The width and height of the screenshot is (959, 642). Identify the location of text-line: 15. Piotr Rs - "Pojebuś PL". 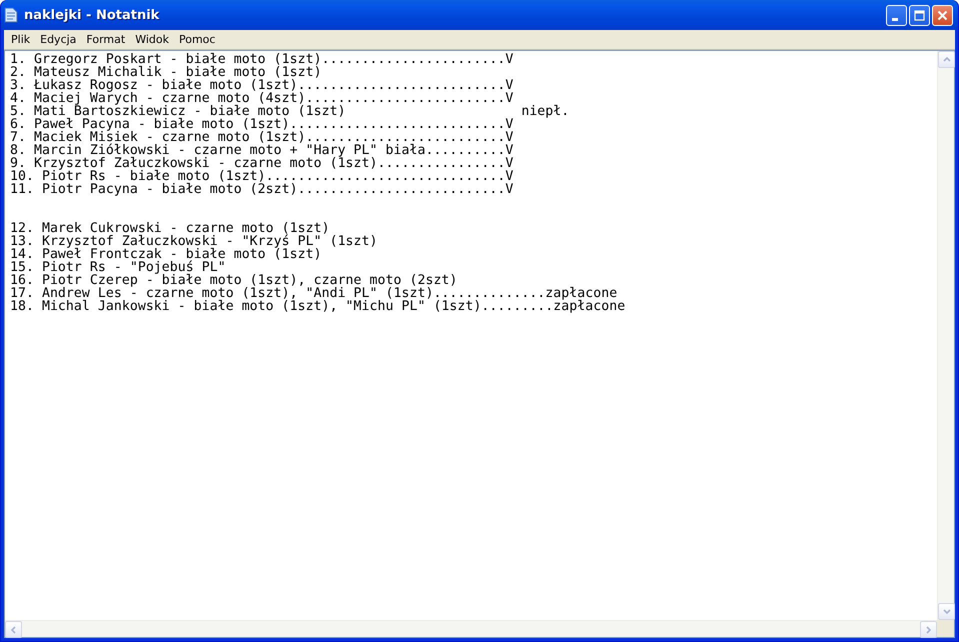
(118, 267).